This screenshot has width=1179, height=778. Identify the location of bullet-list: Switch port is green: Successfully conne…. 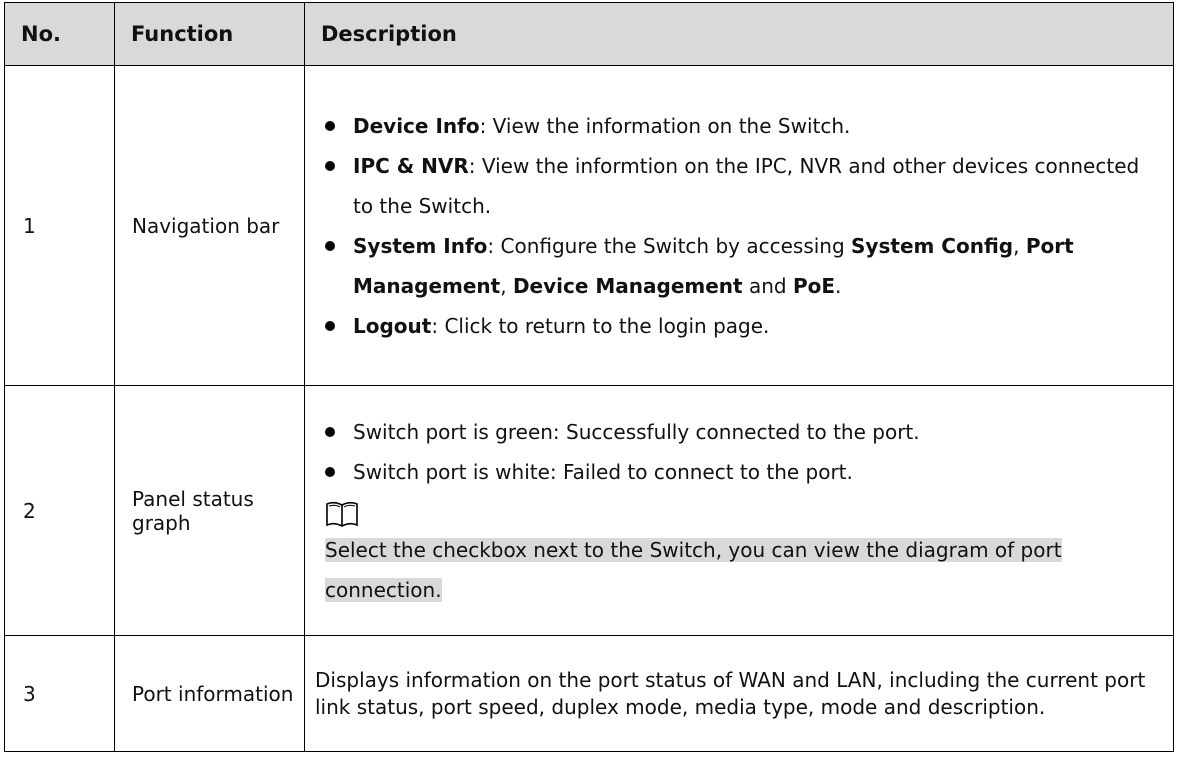
(745, 452).